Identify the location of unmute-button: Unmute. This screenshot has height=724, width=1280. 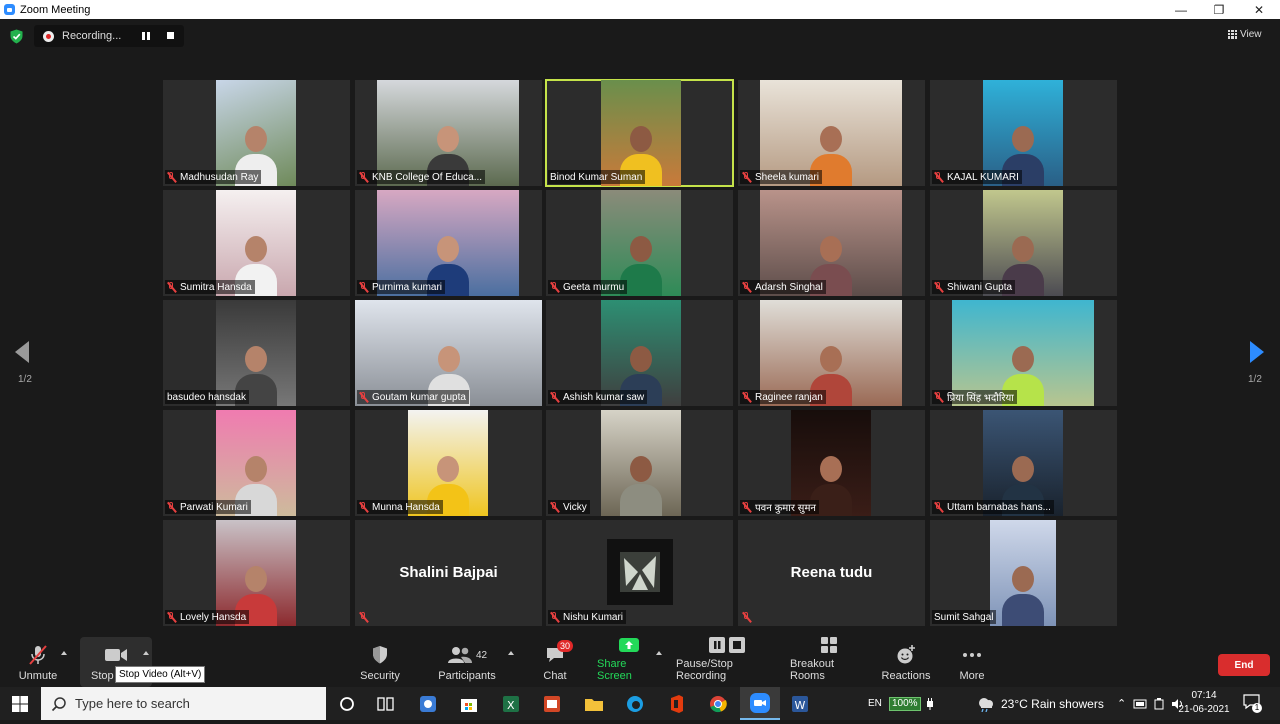
(38, 662).